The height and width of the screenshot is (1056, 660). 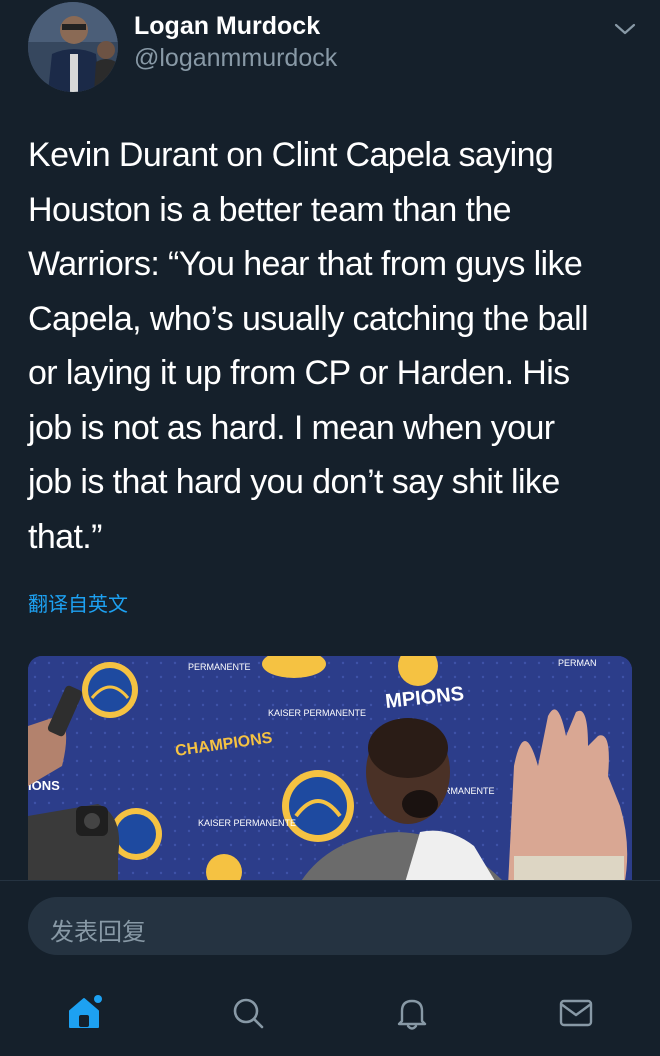 I want to click on search-icon, so click(x=248, y=1013).